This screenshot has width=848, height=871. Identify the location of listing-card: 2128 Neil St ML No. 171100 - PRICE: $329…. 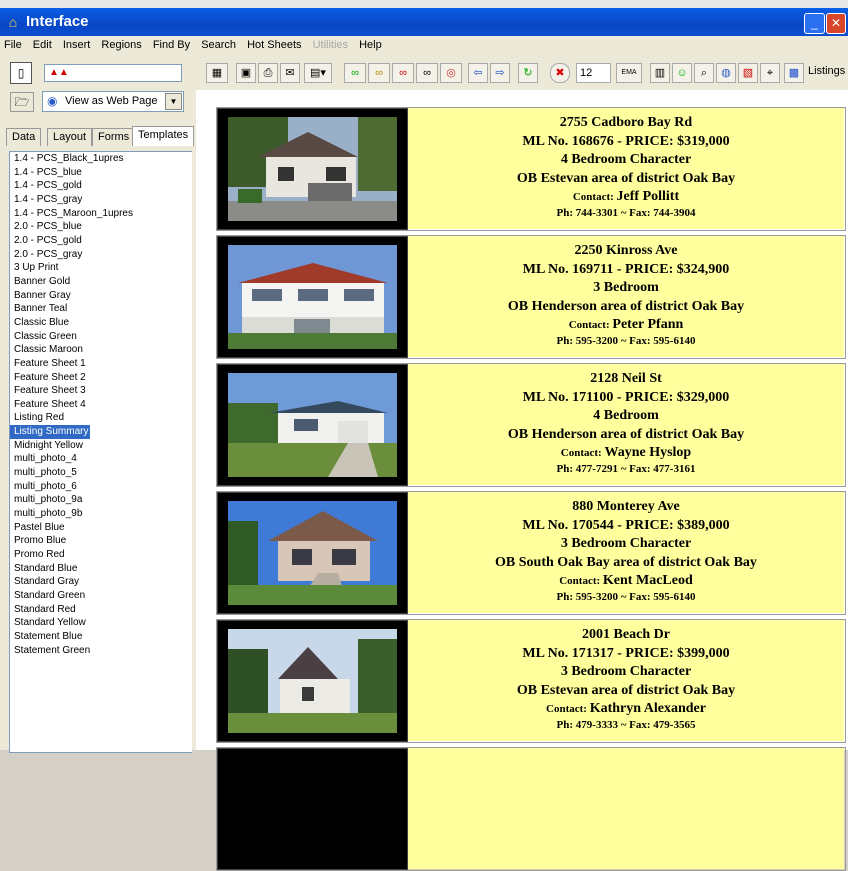
(531, 425).